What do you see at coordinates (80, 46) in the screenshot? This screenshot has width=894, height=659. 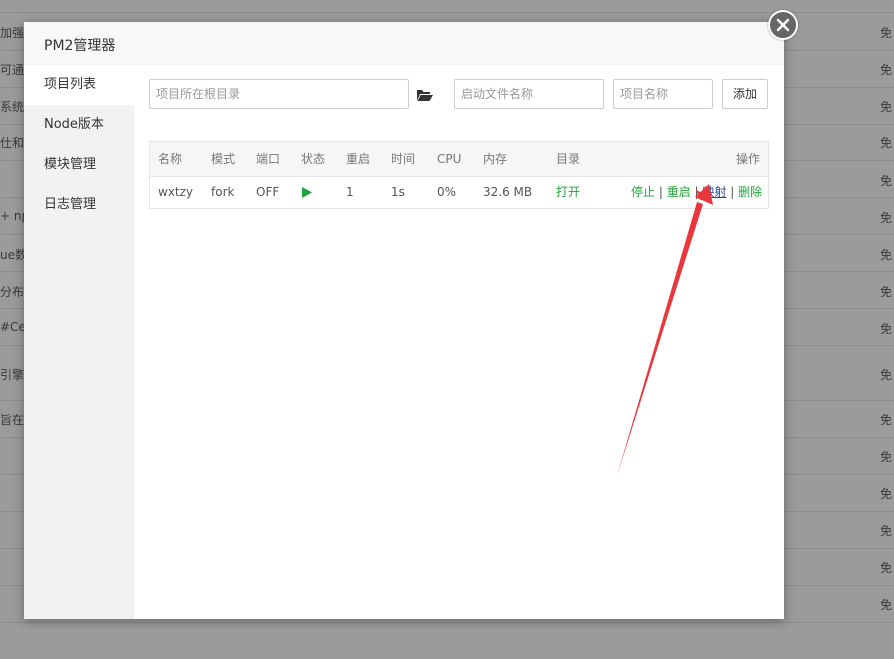 I see `dialog-title: PM2管理器` at bounding box center [80, 46].